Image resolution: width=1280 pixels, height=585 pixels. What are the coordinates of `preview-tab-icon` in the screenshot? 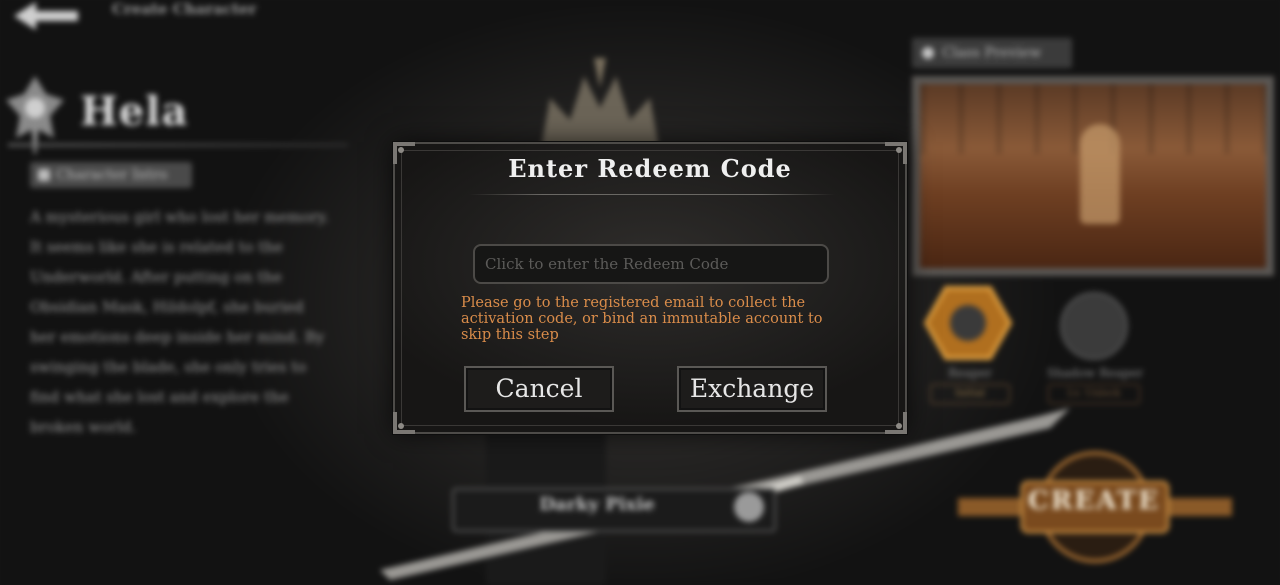 It's located at (928, 53).